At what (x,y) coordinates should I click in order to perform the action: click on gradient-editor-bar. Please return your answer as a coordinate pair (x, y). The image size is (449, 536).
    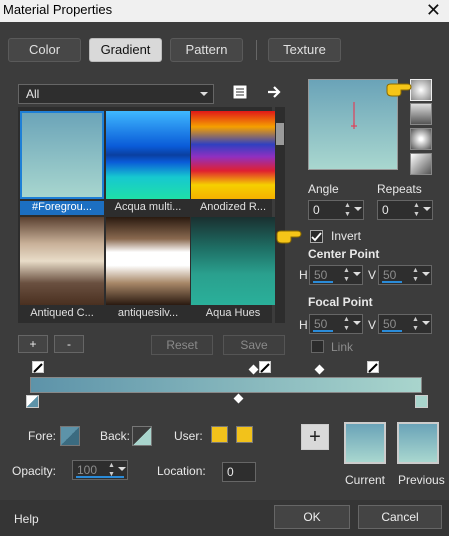
    Looking at the image, I should click on (226, 385).